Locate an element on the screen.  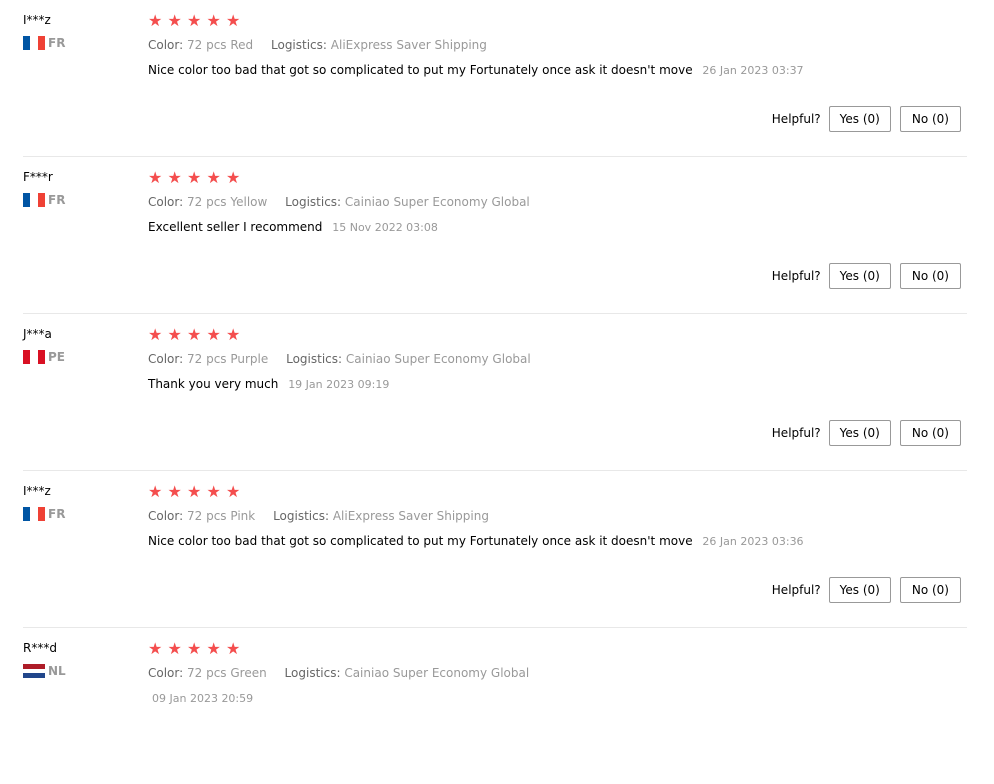
reviewer-name: R***d is located at coordinates (40, 648).